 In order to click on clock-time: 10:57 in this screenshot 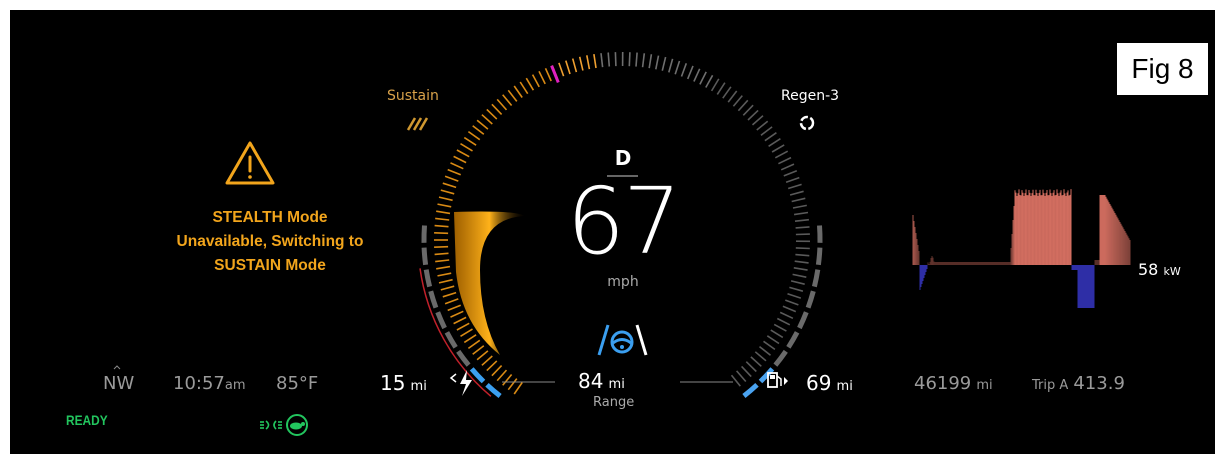, I will do `click(199, 383)`.